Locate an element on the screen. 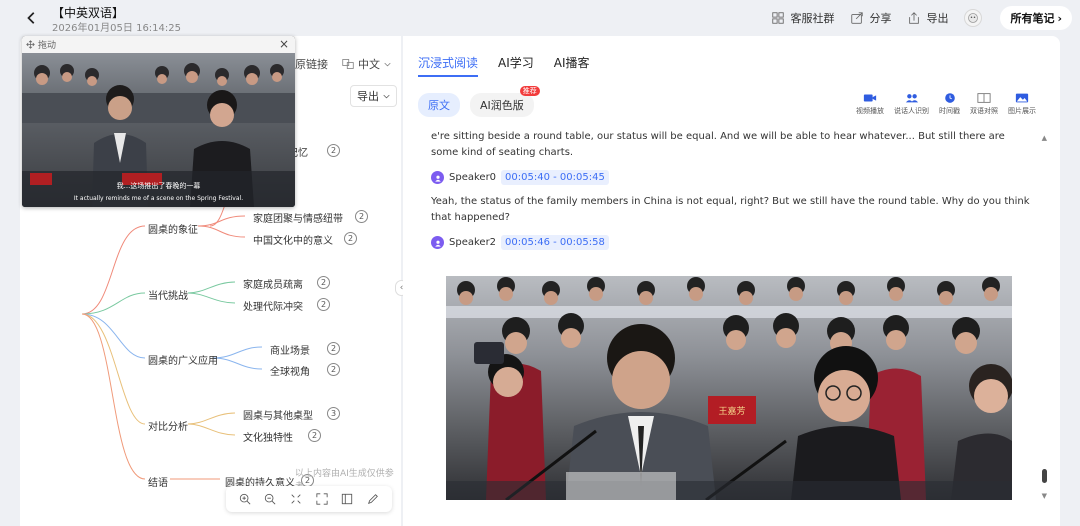 This screenshot has width=1080, height=526. tab-immersive-reading: 沉浸式阅读 is located at coordinates (448, 65).